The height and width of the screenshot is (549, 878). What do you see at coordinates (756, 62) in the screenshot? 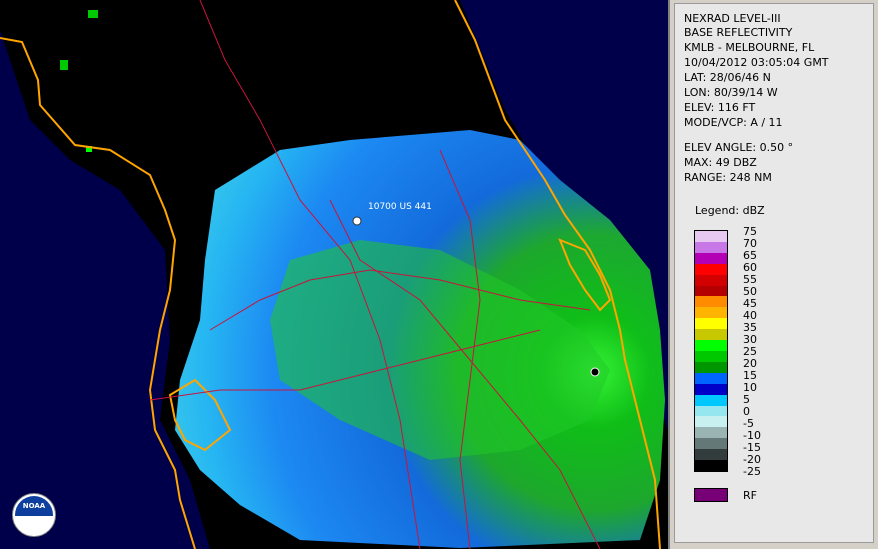
I see `scan-datetime: 10/04/2012 03:05:04 GMT` at bounding box center [756, 62].